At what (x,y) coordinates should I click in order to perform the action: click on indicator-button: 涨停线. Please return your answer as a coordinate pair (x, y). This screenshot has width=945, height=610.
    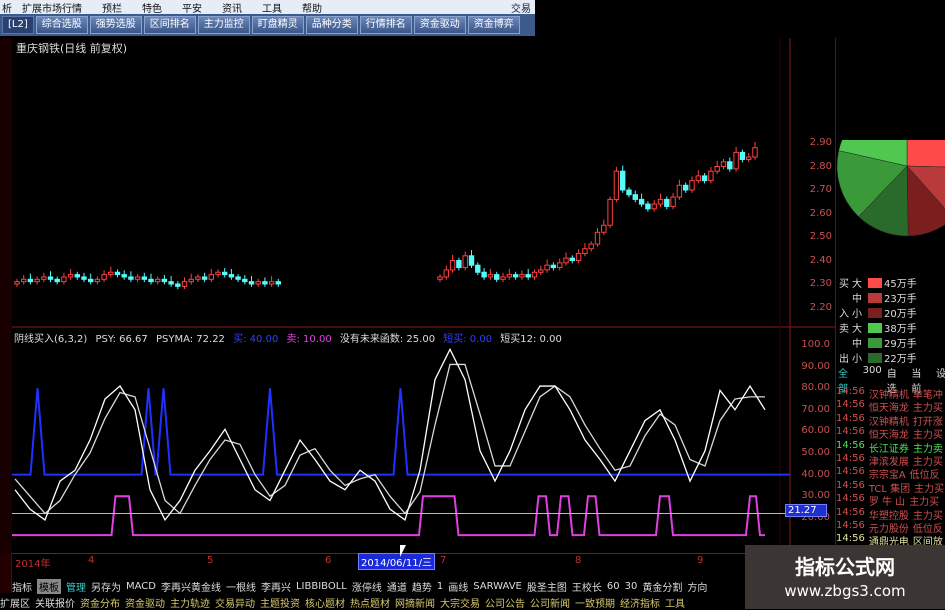
    Looking at the image, I should click on (367, 586).